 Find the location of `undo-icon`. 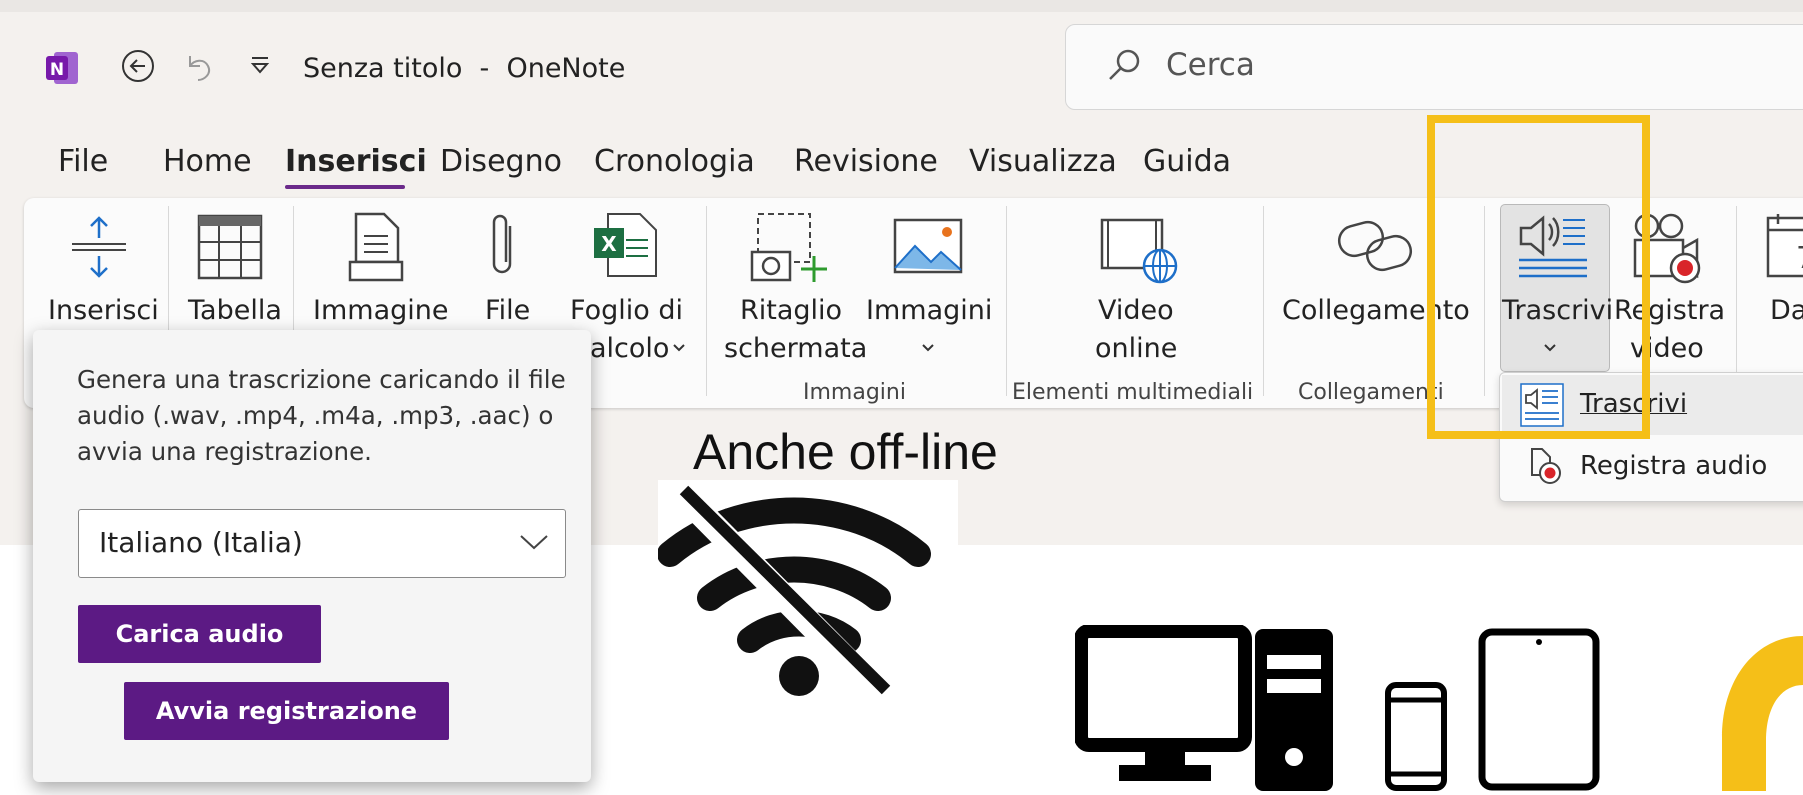

undo-icon is located at coordinates (198, 66).